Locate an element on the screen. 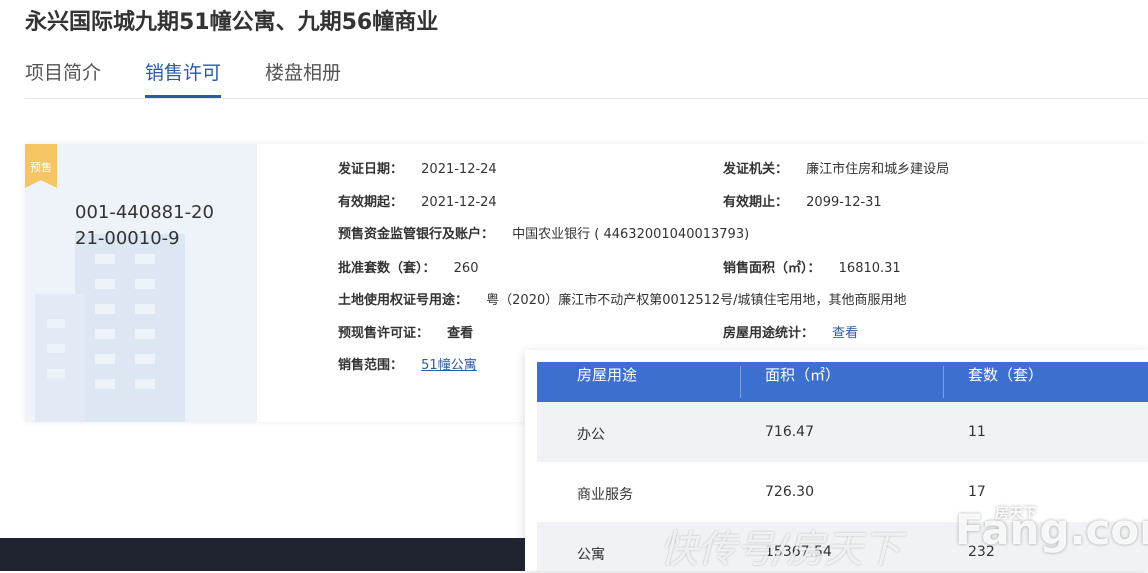 The width and height of the screenshot is (1148, 573). presale-row: 预现售许可证： 查看 is located at coordinates (405, 331).